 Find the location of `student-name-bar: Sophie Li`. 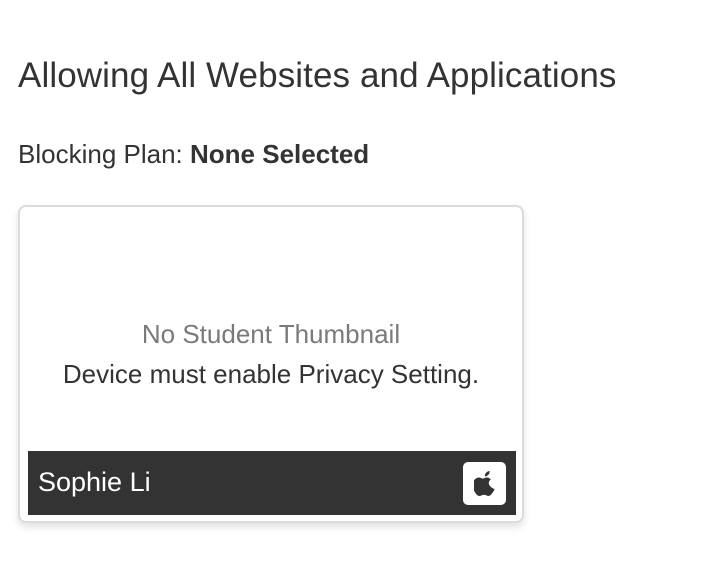

student-name-bar: Sophie Li is located at coordinates (272, 483).